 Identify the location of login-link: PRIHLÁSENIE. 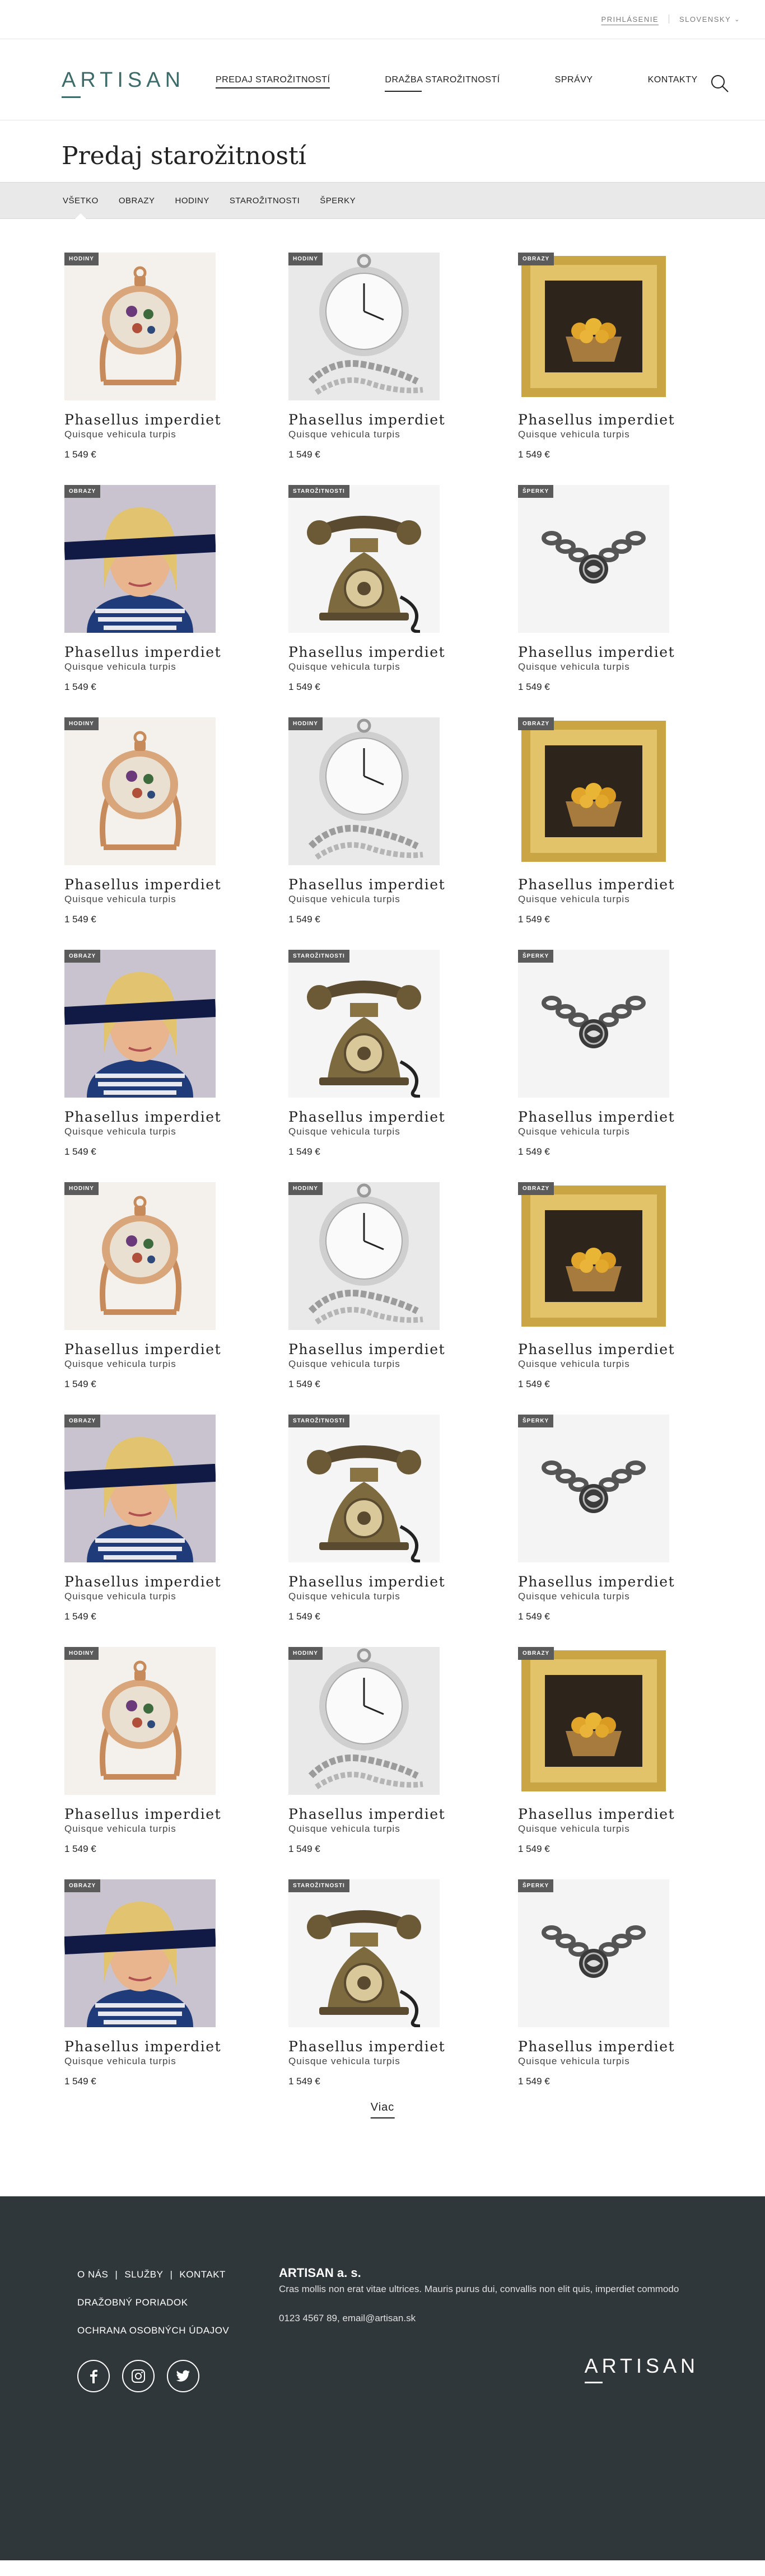
(630, 20).